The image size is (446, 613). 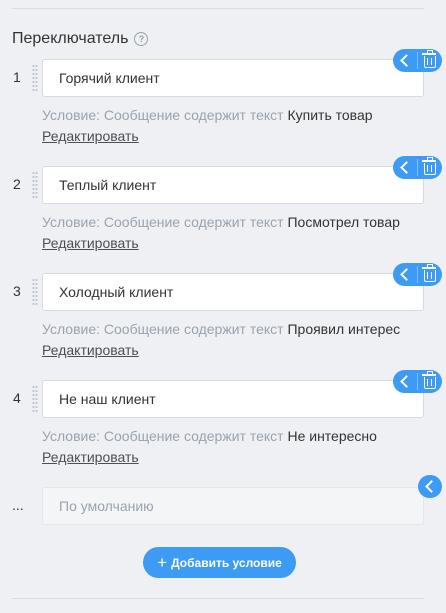 What do you see at coordinates (17, 77) in the screenshot?
I see `condition-number: 1` at bounding box center [17, 77].